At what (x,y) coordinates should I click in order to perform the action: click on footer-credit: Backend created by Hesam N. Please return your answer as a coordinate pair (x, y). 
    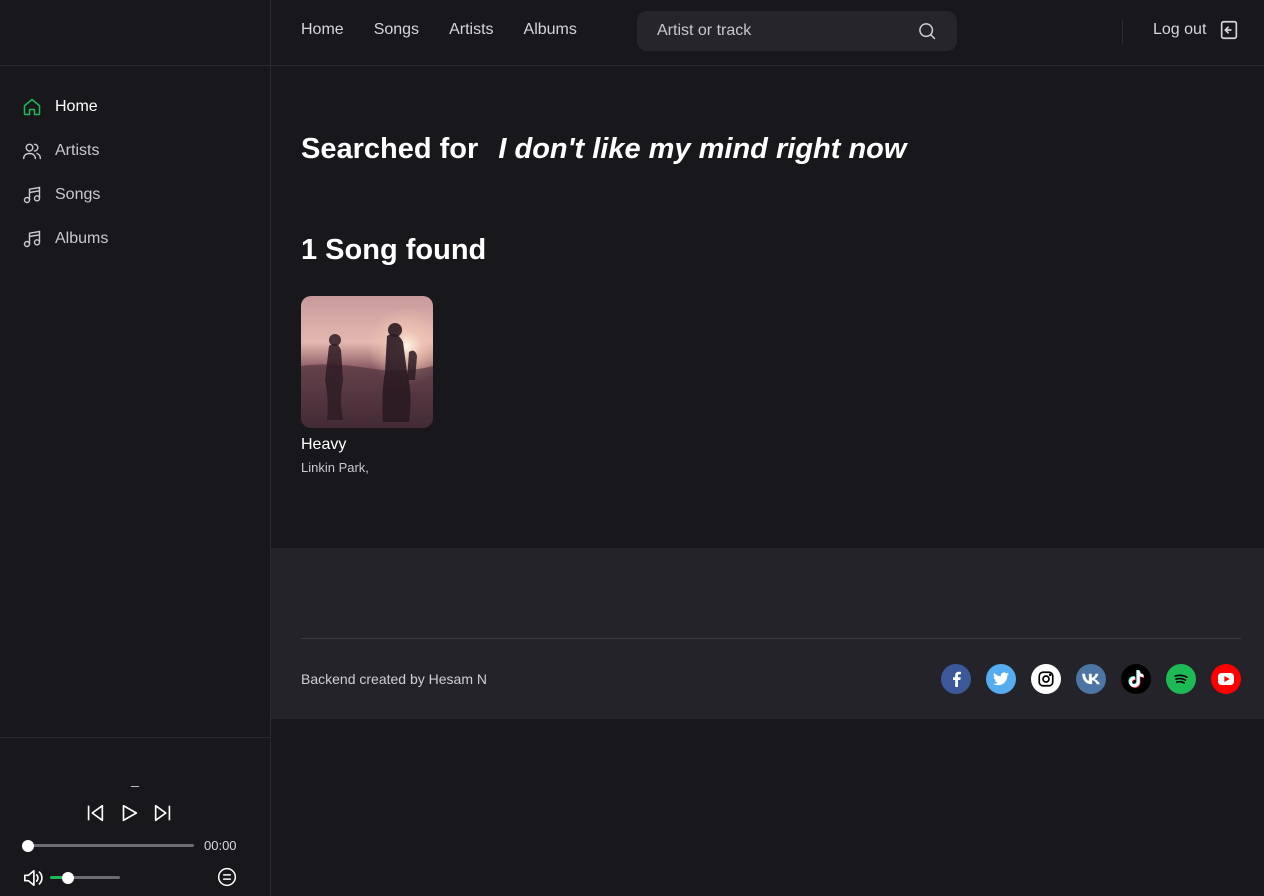
    Looking at the image, I should click on (394, 679).